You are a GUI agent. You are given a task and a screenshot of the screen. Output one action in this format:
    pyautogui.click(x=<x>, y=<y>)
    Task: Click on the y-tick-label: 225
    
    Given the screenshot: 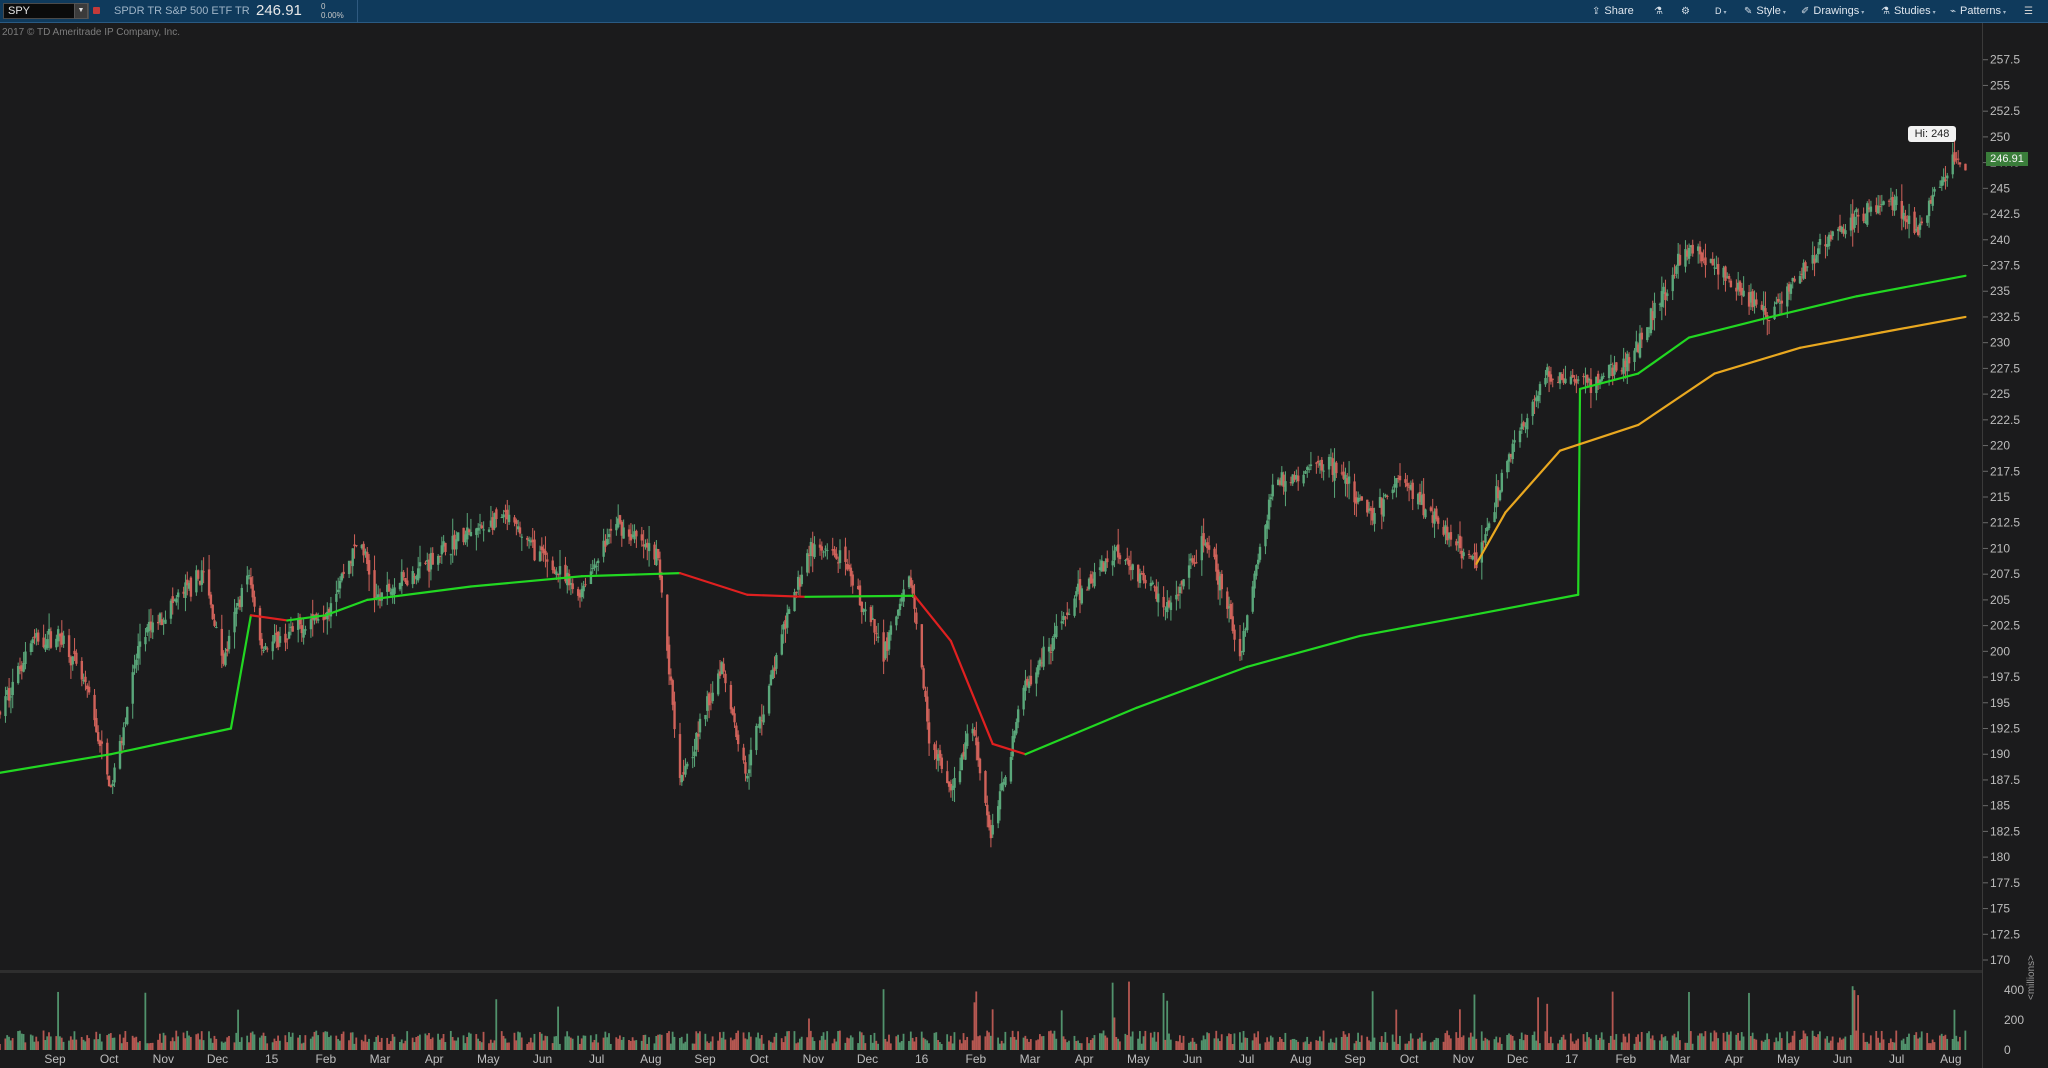 What is the action you would take?
    pyautogui.click(x=2000, y=394)
    